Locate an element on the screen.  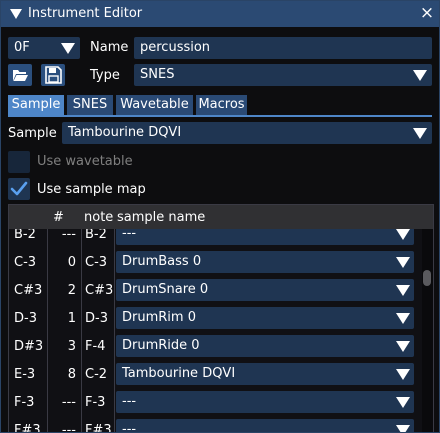
table-row: F#3 --- F#3 --- is located at coordinates (215, 424).